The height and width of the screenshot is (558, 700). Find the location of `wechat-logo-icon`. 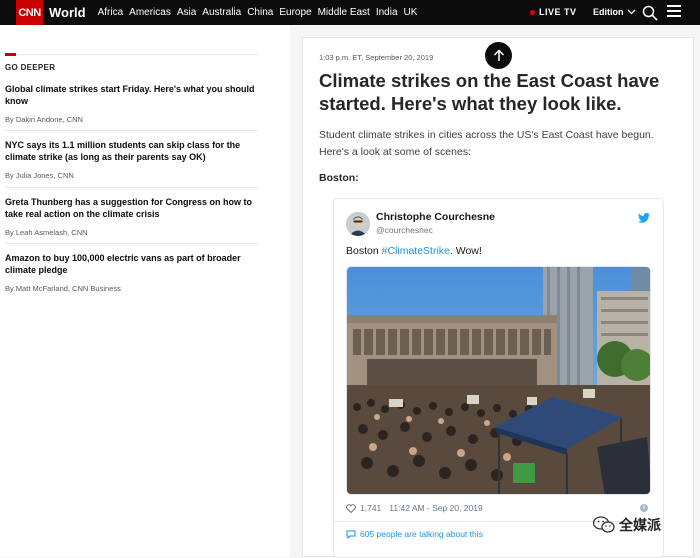

wechat-logo-icon is located at coordinates (604, 524).